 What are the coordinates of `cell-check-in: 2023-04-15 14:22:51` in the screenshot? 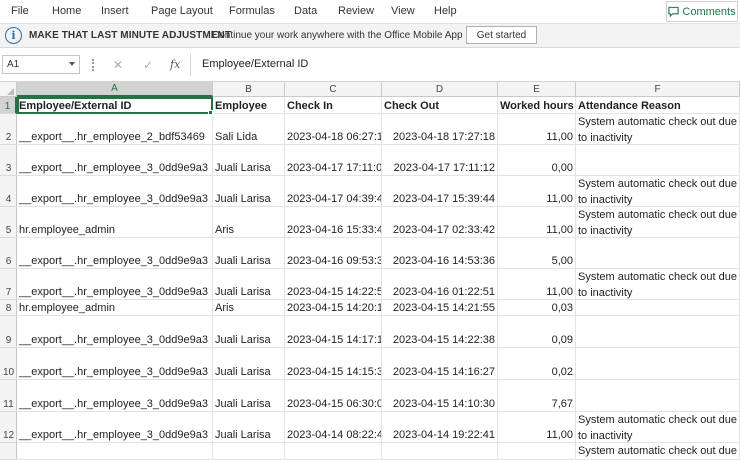 It's located at (333, 284).